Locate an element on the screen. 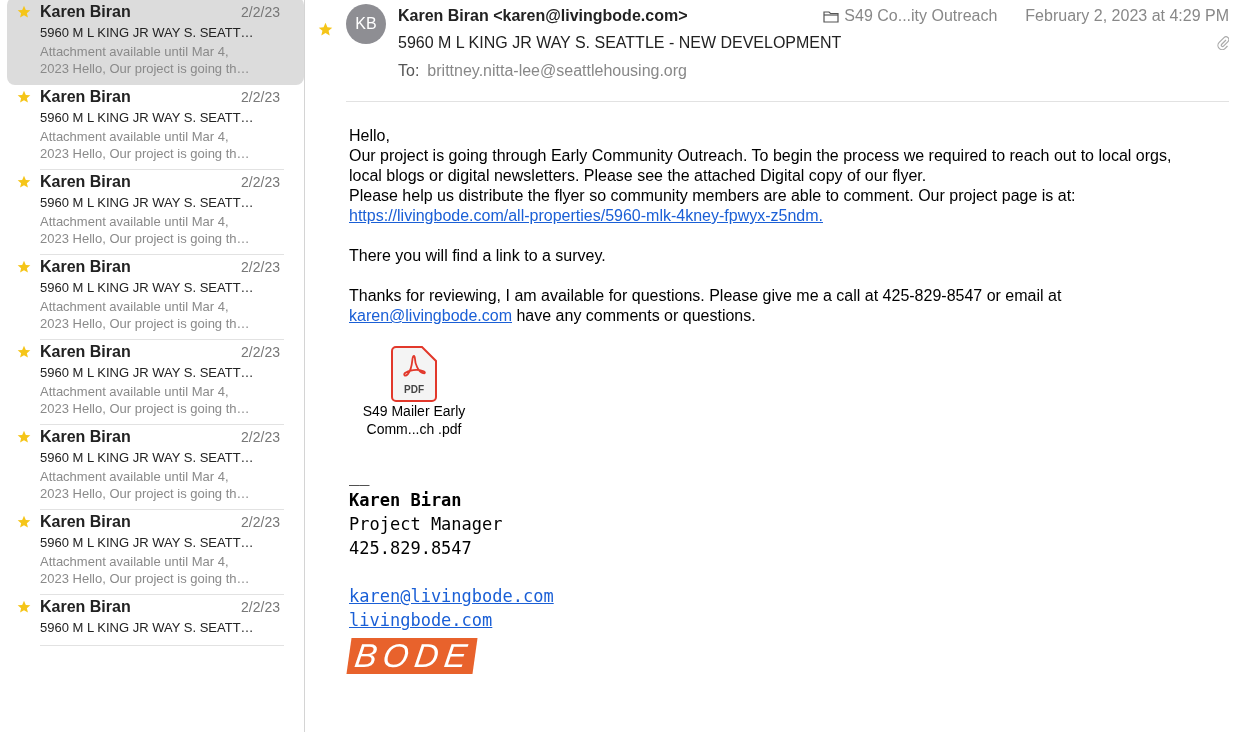  folder-icon is located at coordinates (831, 16).